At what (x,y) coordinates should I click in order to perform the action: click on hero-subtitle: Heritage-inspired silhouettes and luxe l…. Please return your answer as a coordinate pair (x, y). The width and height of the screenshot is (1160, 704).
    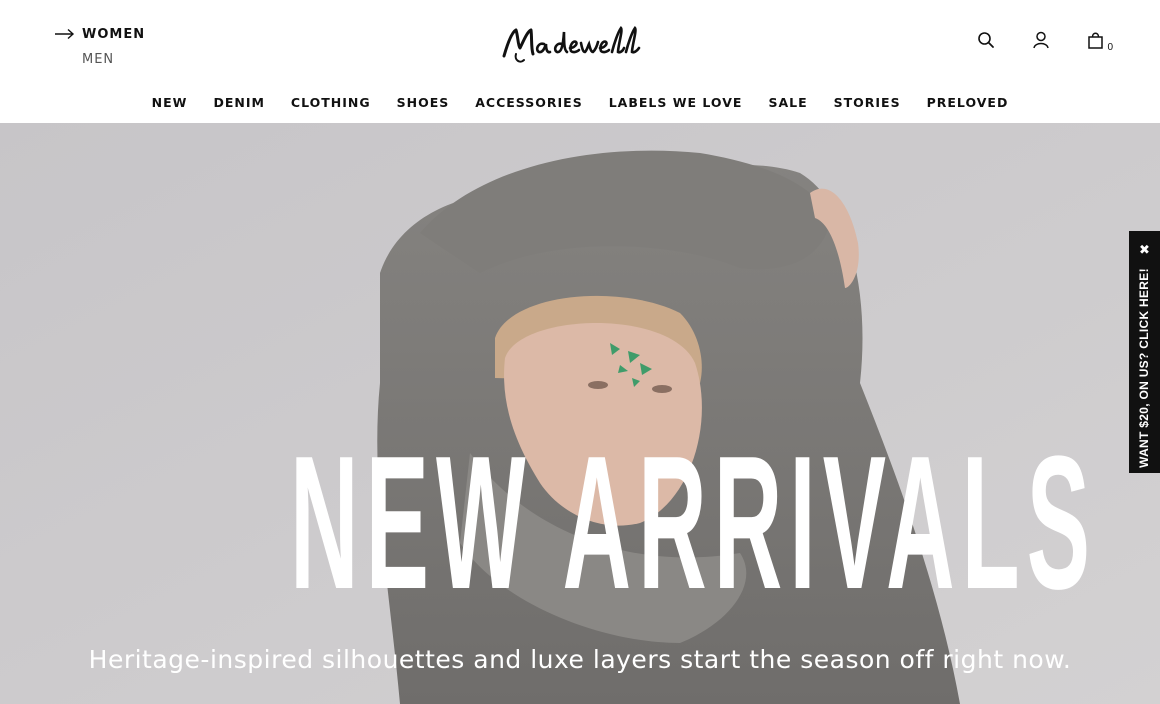
    Looking at the image, I should click on (580, 659).